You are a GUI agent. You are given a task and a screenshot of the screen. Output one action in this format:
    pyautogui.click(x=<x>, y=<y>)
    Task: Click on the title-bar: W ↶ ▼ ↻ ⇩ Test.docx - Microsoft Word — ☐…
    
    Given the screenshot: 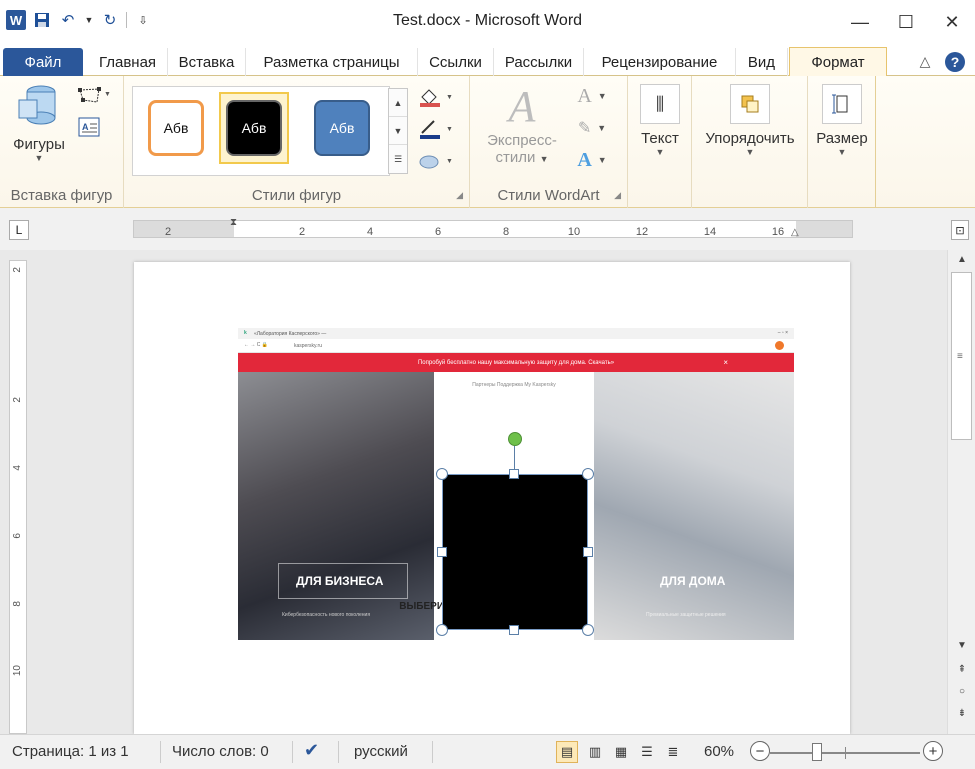 What is the action you would take?
    pyautogui.click(x=487, y=22)
    